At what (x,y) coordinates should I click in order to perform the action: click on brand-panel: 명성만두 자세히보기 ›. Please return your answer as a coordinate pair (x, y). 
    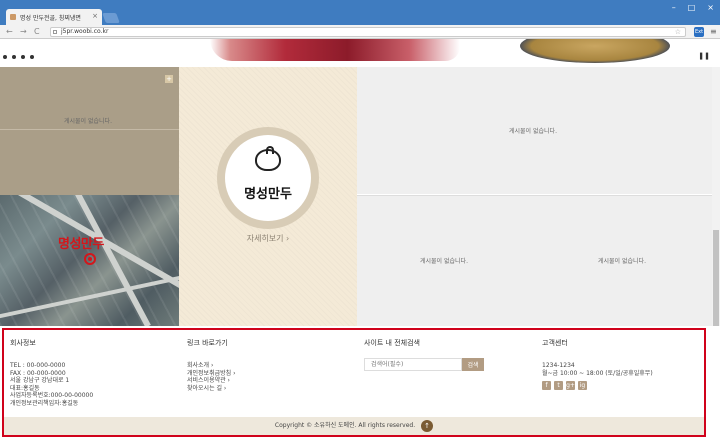
    Looking at the image, I should click on (268, 196).